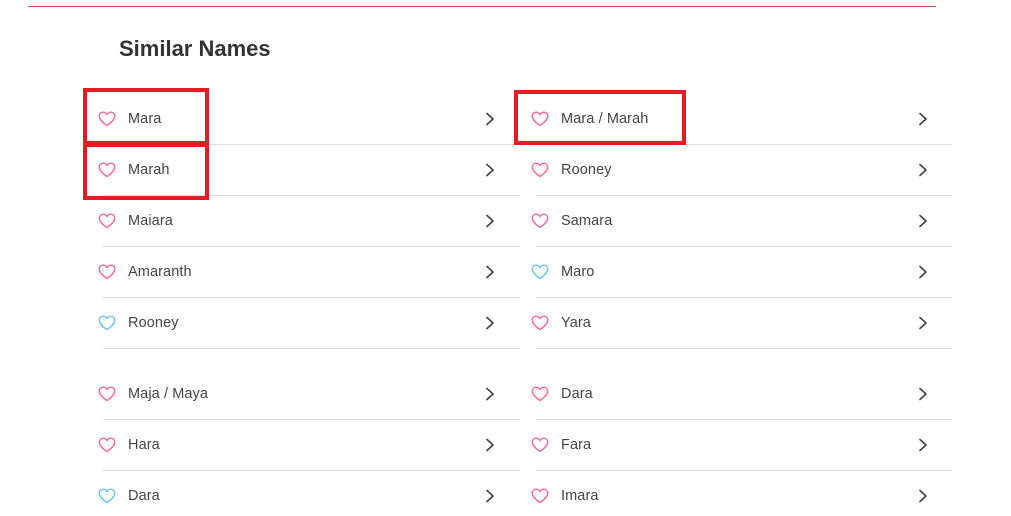 The height and width of the screenshot is (516, 1011). What do you see at coordinates (741, 119) in the screenshot?
I see `name-row: Mara / Marah` at bounding box center [741, 119].